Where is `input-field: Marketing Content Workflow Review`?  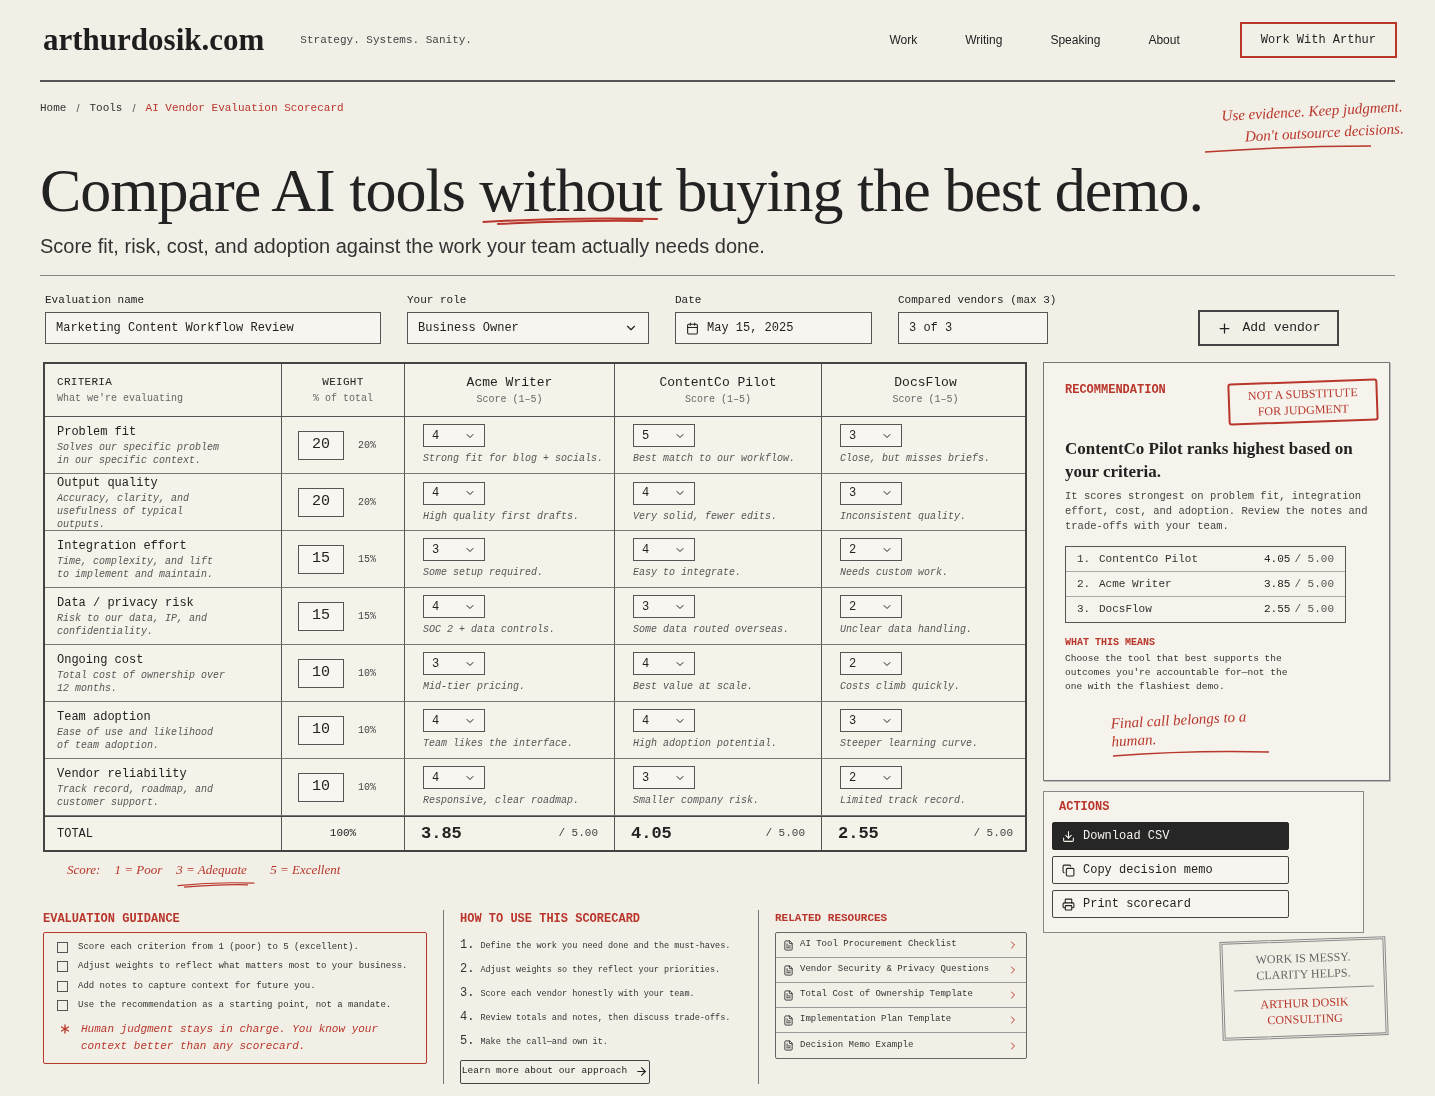 input-field: Marketing Content Workflow Review is located at coordinates (213, 328).